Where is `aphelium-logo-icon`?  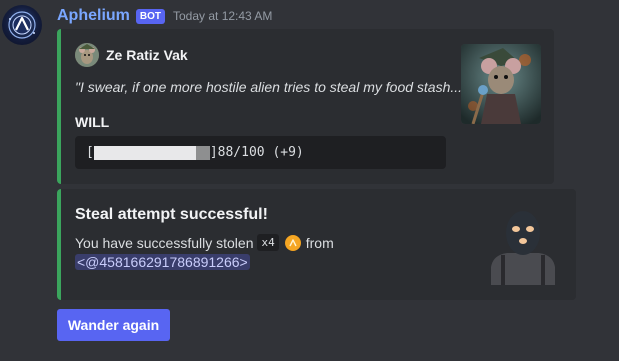
aphelium-logo-icon is located at coordinates (22, 25).